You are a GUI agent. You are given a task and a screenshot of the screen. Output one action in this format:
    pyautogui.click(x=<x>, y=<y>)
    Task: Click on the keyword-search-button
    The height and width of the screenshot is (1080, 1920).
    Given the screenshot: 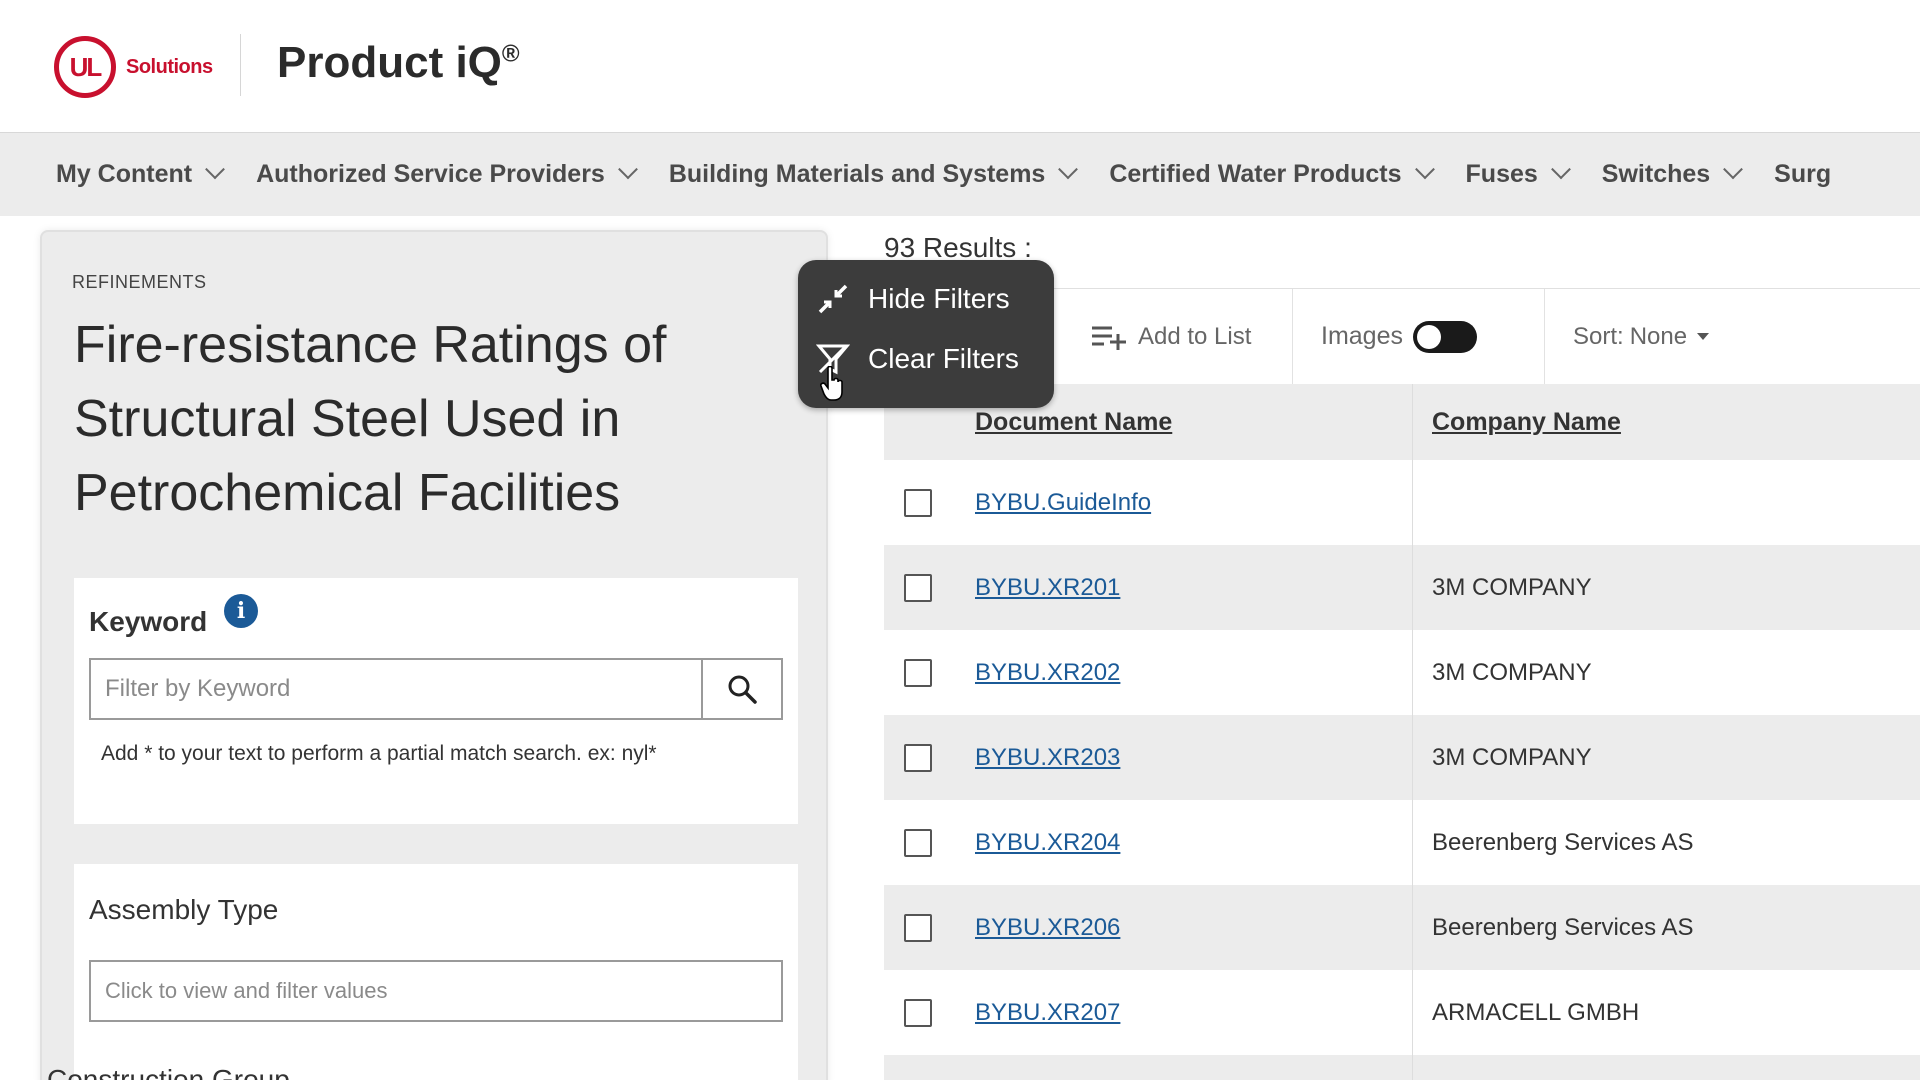 What is the action you would take?
    pyautogui.click(x=742, y=689)
    